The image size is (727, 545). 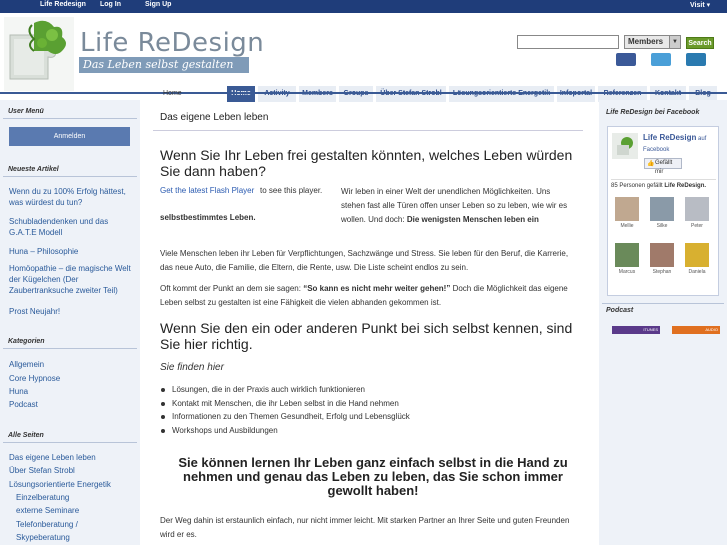 I want to click on paragraph-text: Oft kommt der Punkt an dem sie sagen:, so click(x=232, y=288).